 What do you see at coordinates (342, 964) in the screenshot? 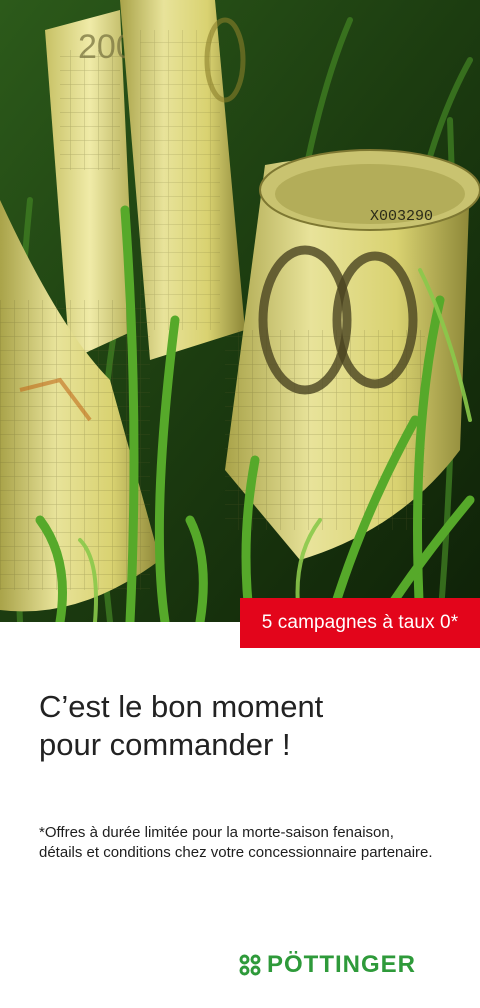
I see `brand-name: PÖTTINGER` at bounding box center [342, 964].